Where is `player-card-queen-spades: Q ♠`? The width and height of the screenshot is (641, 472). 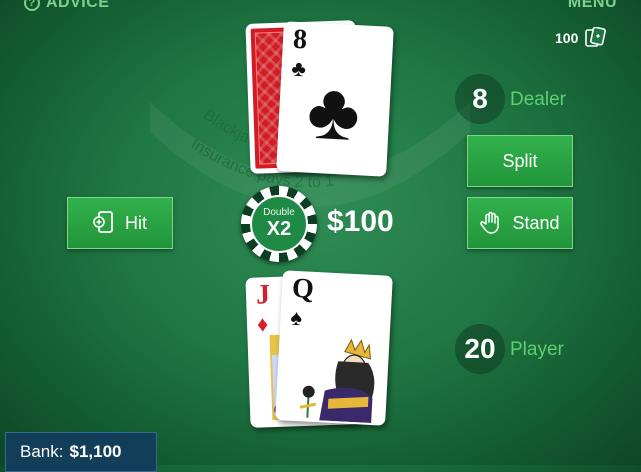 player-card-queen-spades: Q ♠ is located at coordinates (334, 348).